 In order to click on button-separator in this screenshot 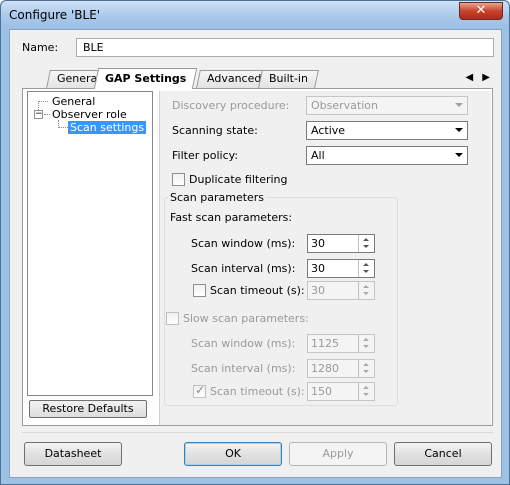, I will do `click(257, 432)`.